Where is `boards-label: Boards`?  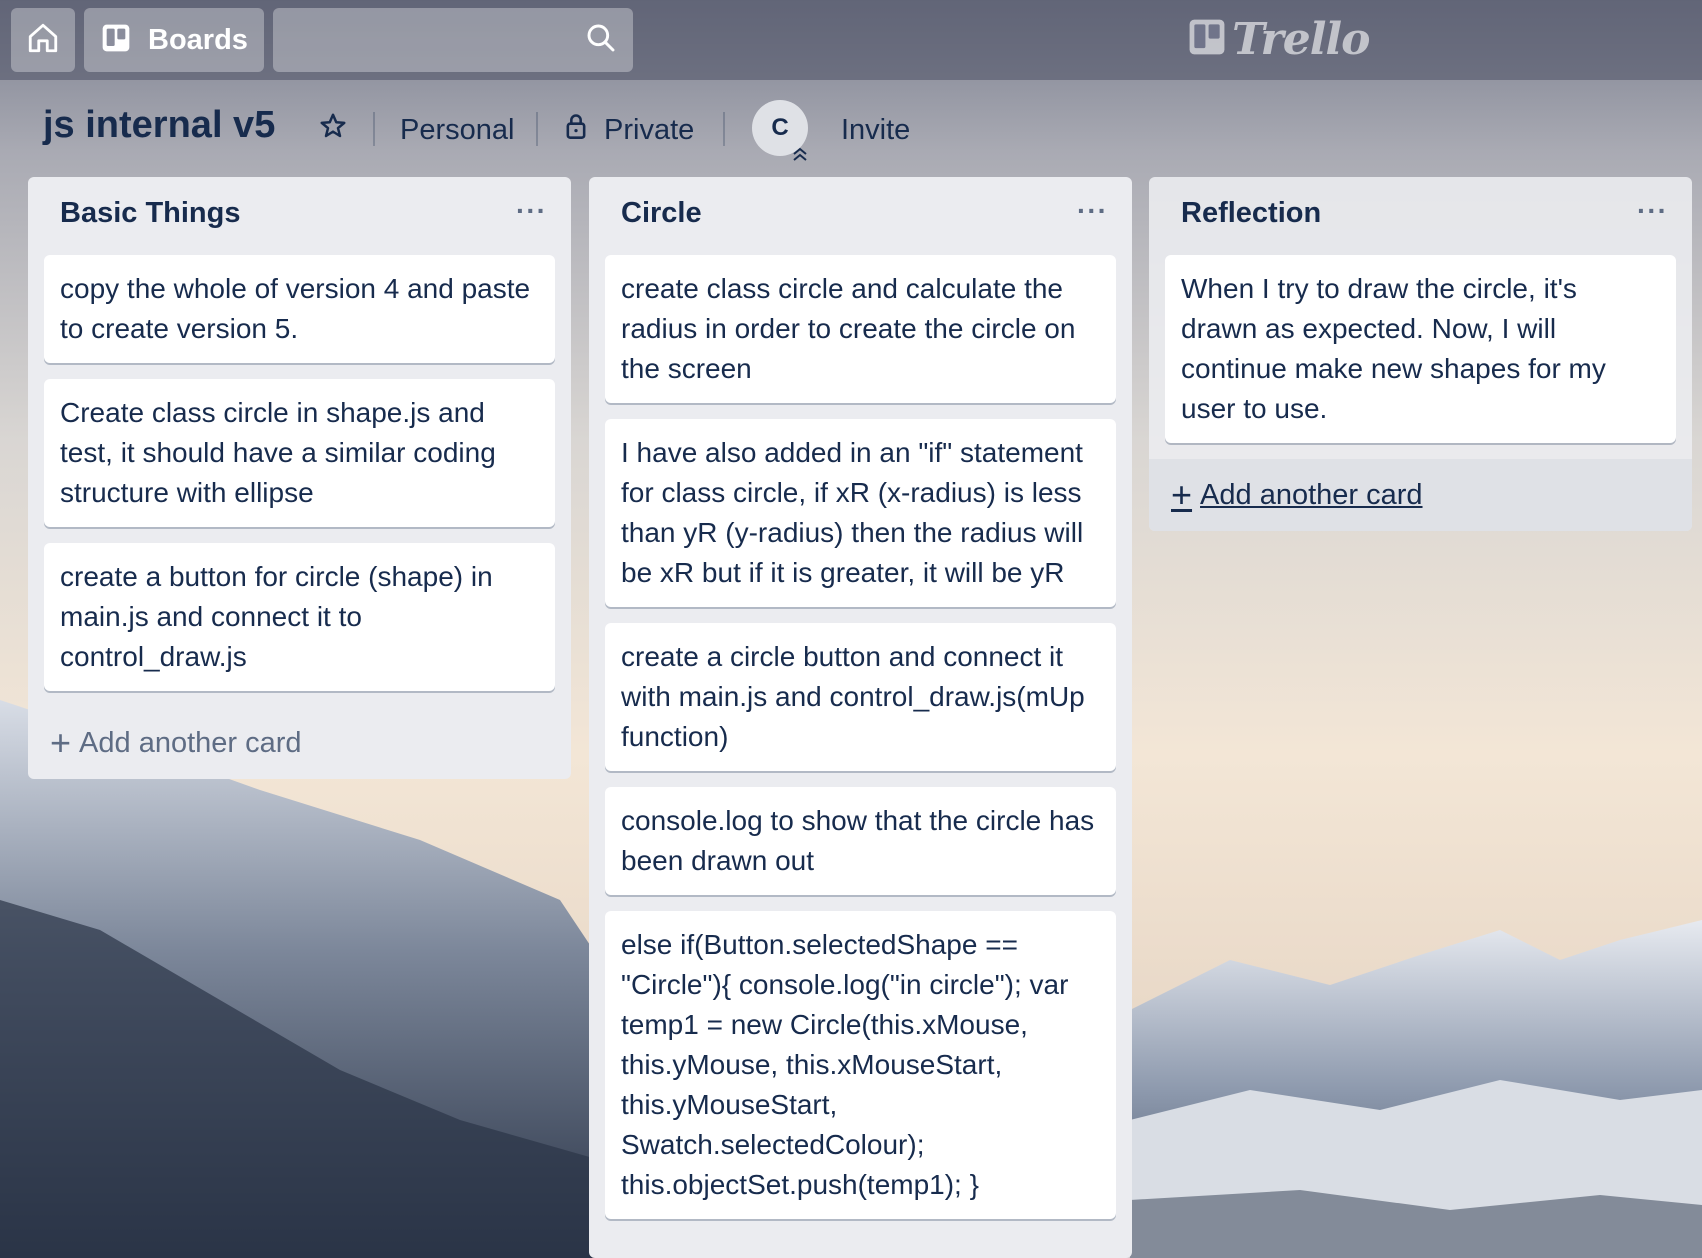 boards-label: Boards is located at coordinates (198, 39).